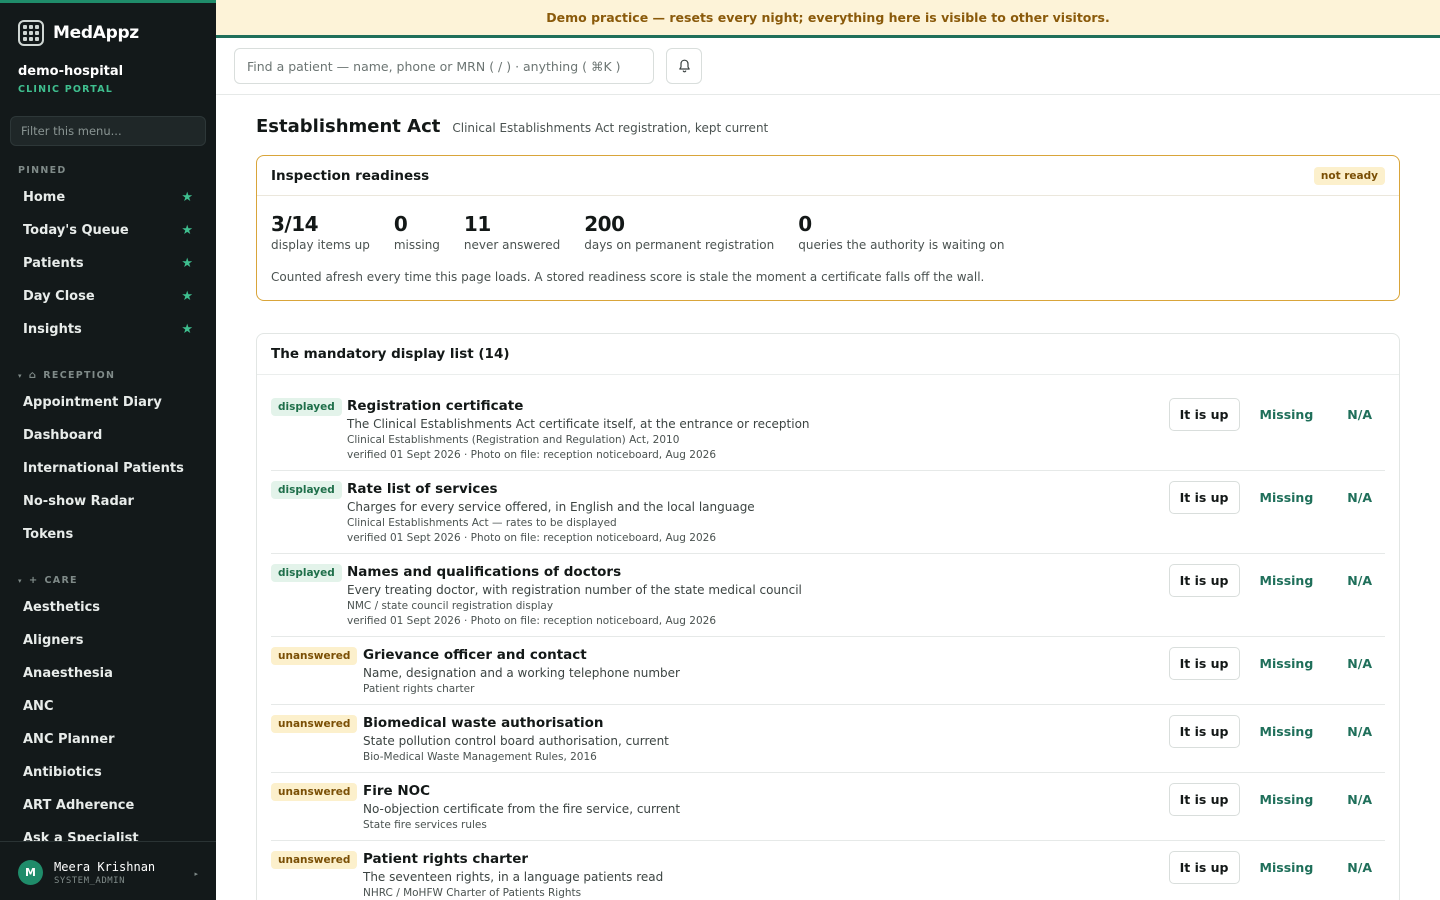  I want to click on nav-item-patients: Patients ★, so click(108, 263).